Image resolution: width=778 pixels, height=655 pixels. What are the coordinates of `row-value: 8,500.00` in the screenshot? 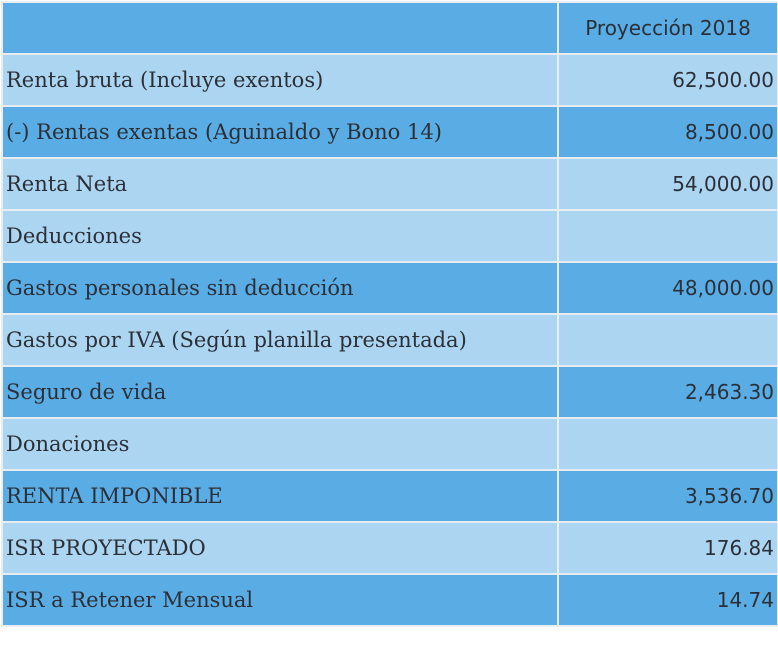 It's located at (667, 132).